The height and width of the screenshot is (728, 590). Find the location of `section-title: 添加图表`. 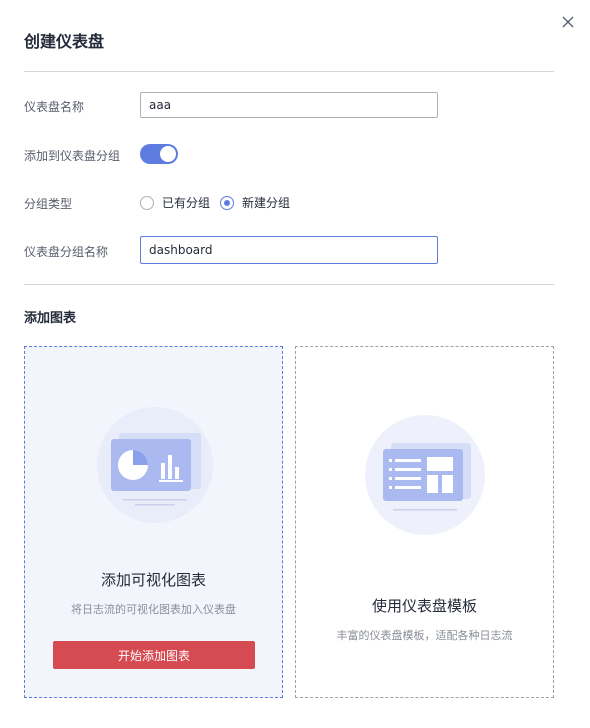

section-title: 添加图表 is located at coordinates (50, 318).